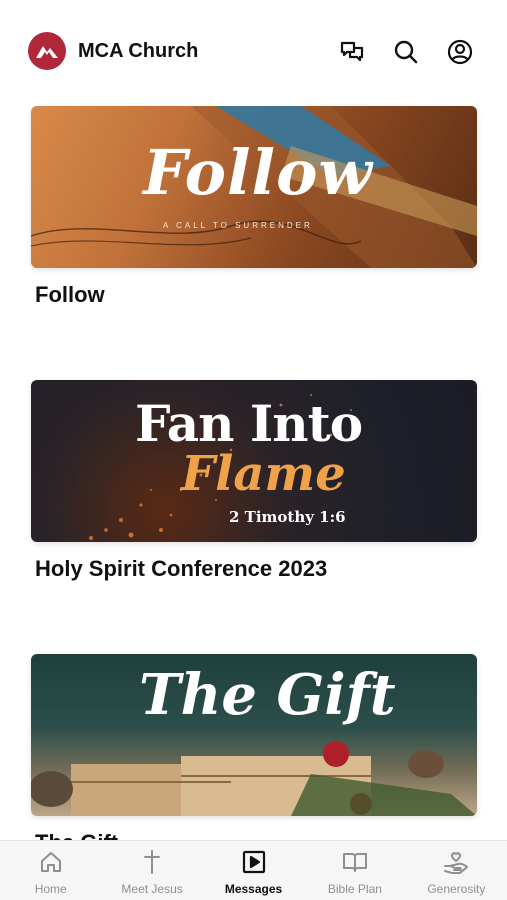 The height and width of the screenshot is (900, 507). I want to click on tab-label: Bible Plan, so click(354, 889).